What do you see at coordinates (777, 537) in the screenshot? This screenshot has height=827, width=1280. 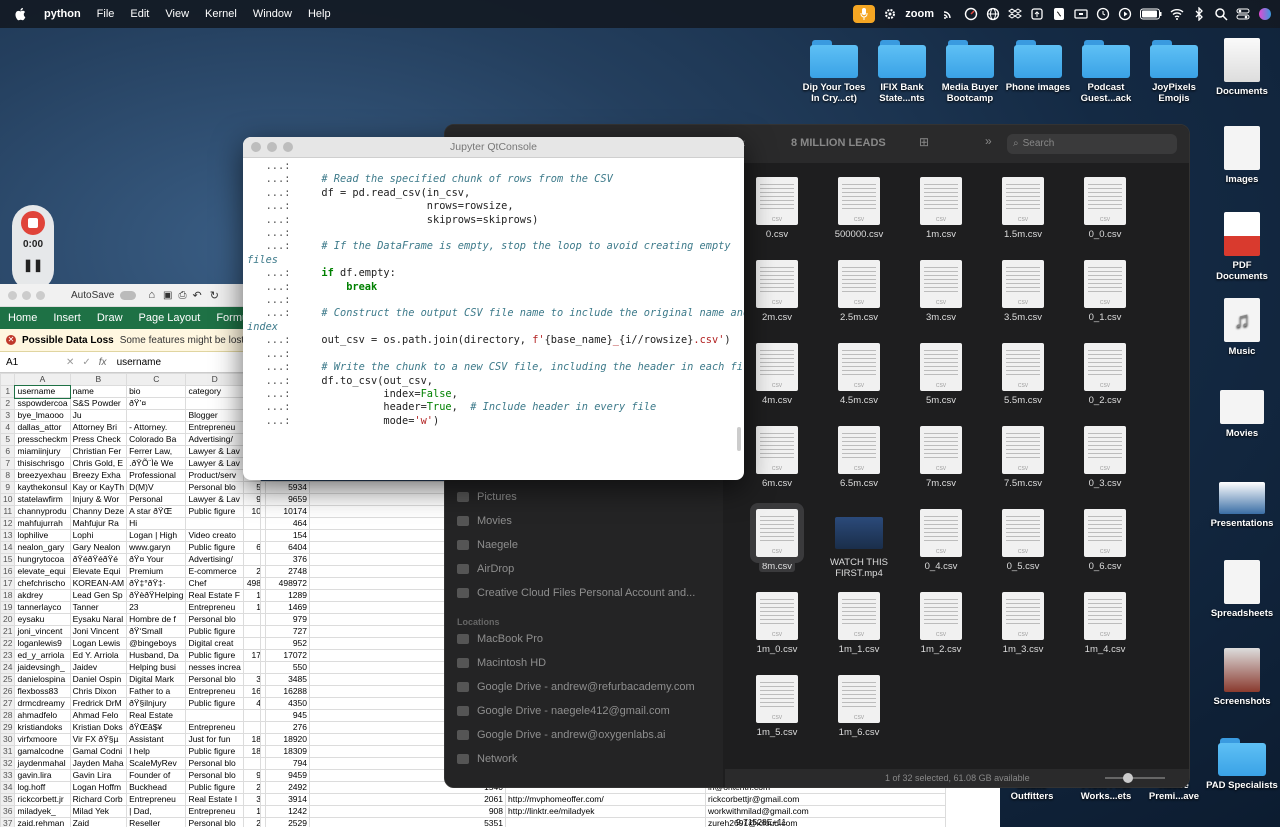 I see `file-csv: CSV 8m.csv` at bounding box center [777, 537].